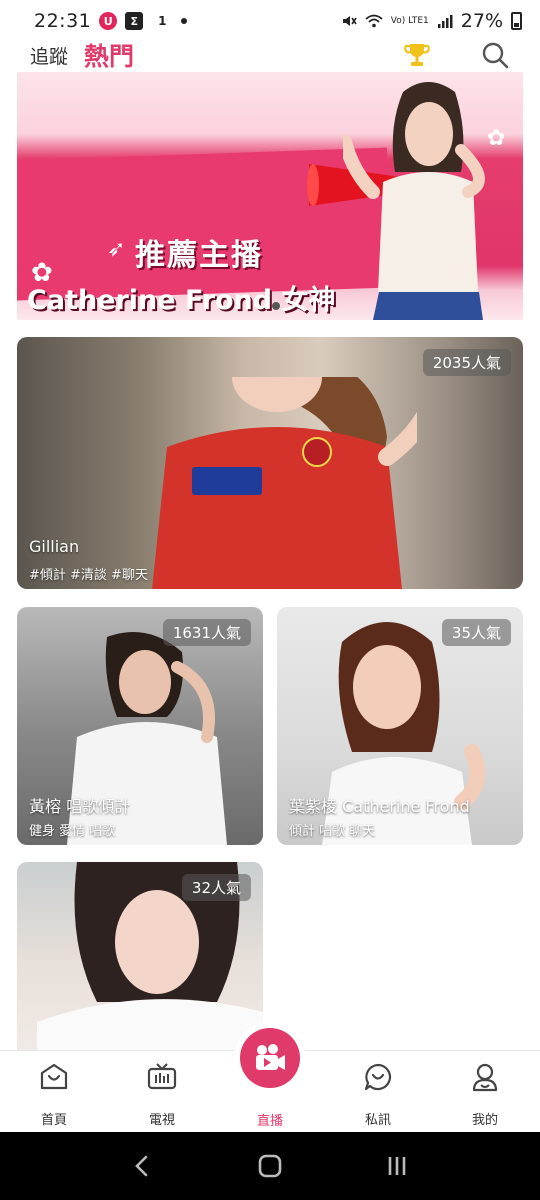 The width and height of the screenshot is (540, 1200). Describe the element at coordinates (72, 831) in the screenshot. I see `host-tags: 健身 愛情 唱歌` at that location.